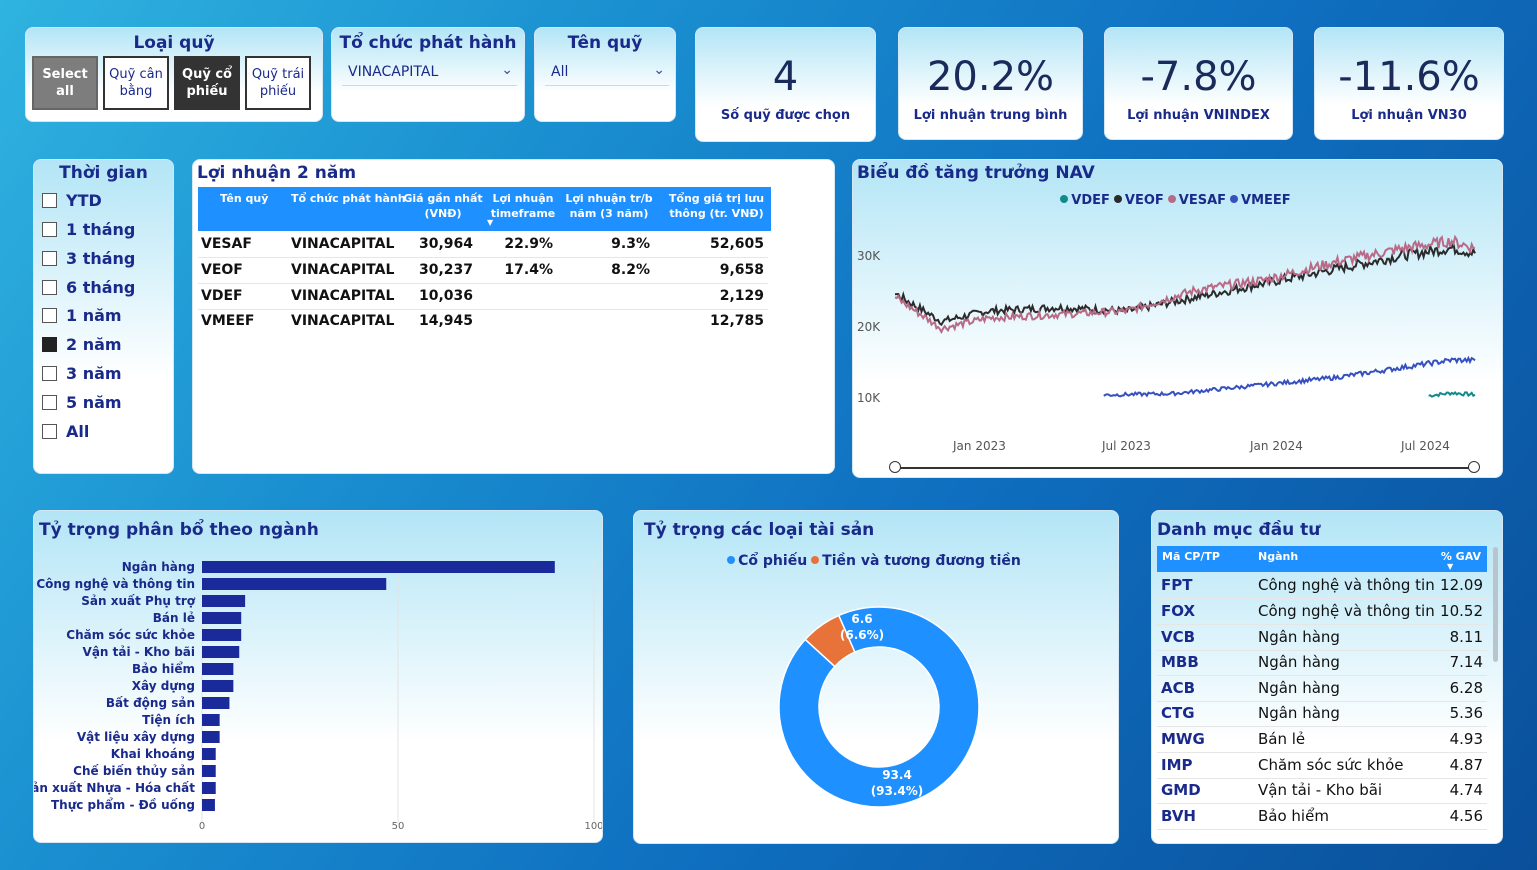 The height and width of the screenshot is (870, 1537). Describe the element at coordinates (65, 431) in the screenshot. I see `time-option: All` at that location.